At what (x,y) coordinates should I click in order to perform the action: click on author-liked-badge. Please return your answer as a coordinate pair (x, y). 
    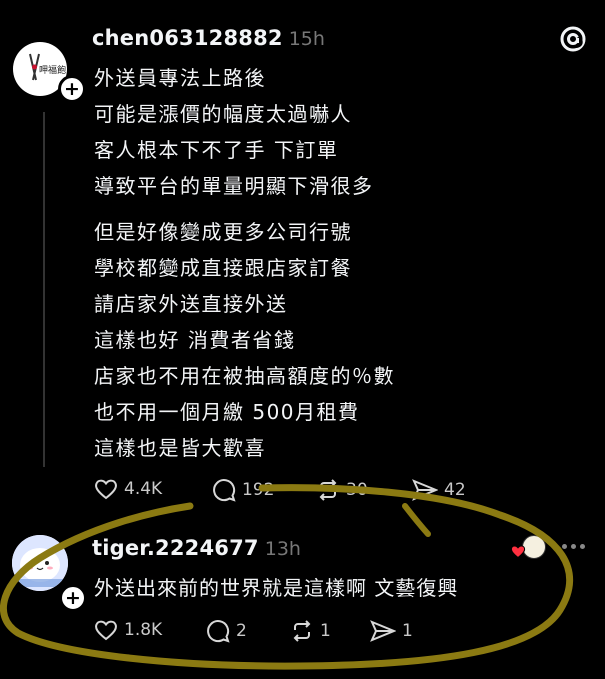
    Looking at the image, I should click on (528, 548).